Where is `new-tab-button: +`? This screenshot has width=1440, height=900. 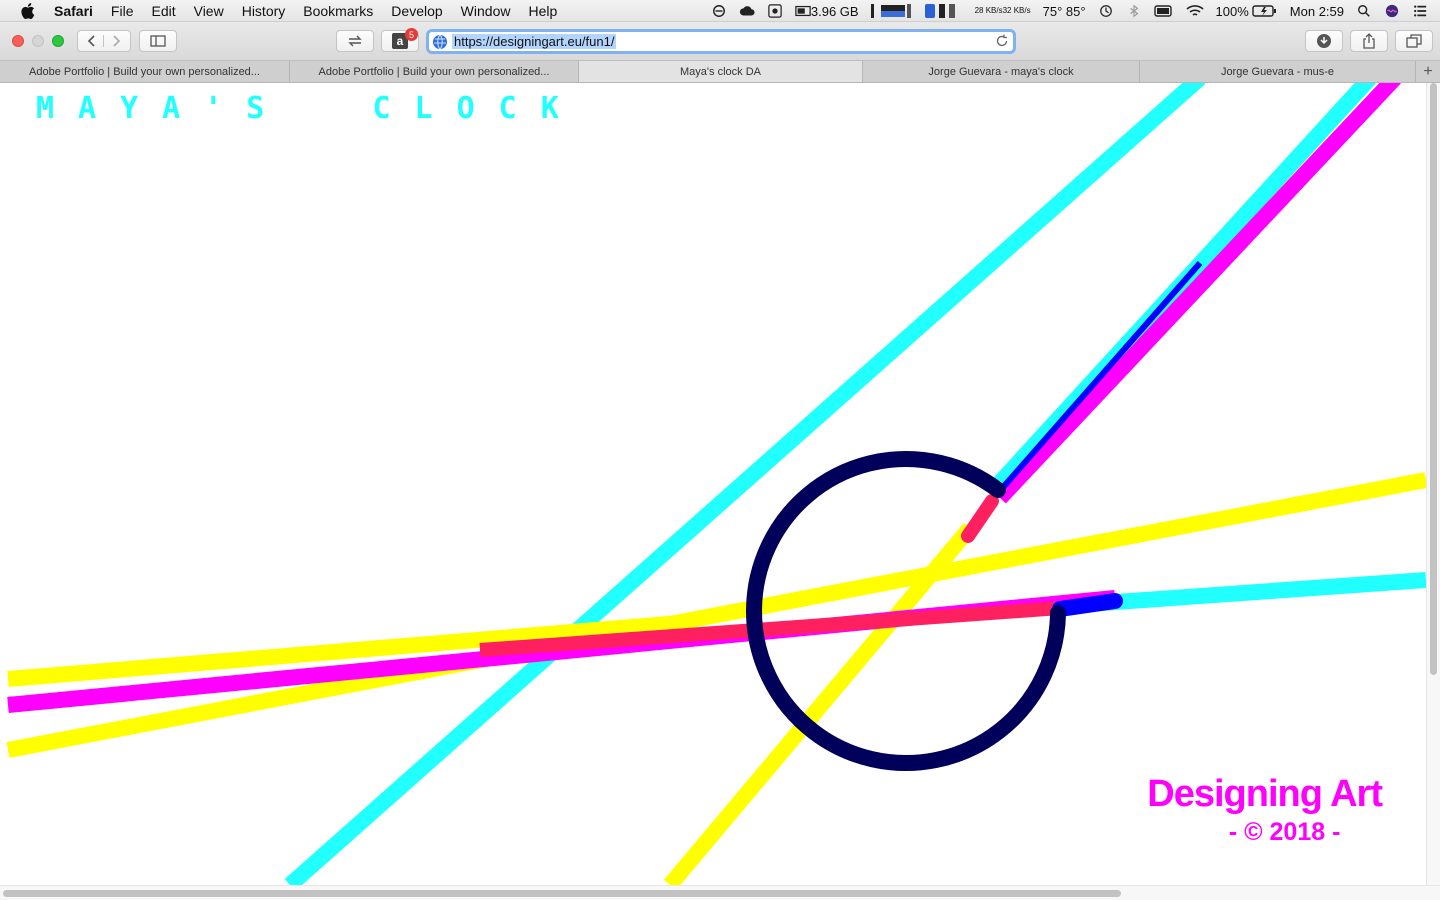 new-tab-button: + is located at coordinates (1428, 71).